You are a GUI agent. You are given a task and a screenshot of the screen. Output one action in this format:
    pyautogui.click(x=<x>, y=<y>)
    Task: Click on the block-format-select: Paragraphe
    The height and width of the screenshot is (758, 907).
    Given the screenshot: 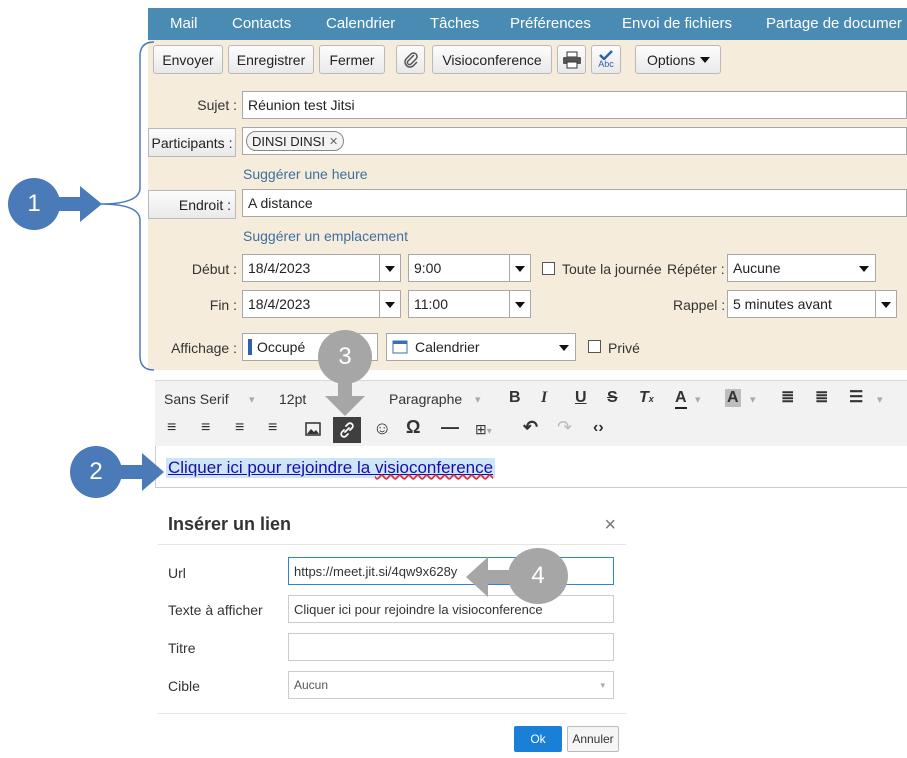 What is the action you would take?
    pyautogui.click(x=425, y=399)
    